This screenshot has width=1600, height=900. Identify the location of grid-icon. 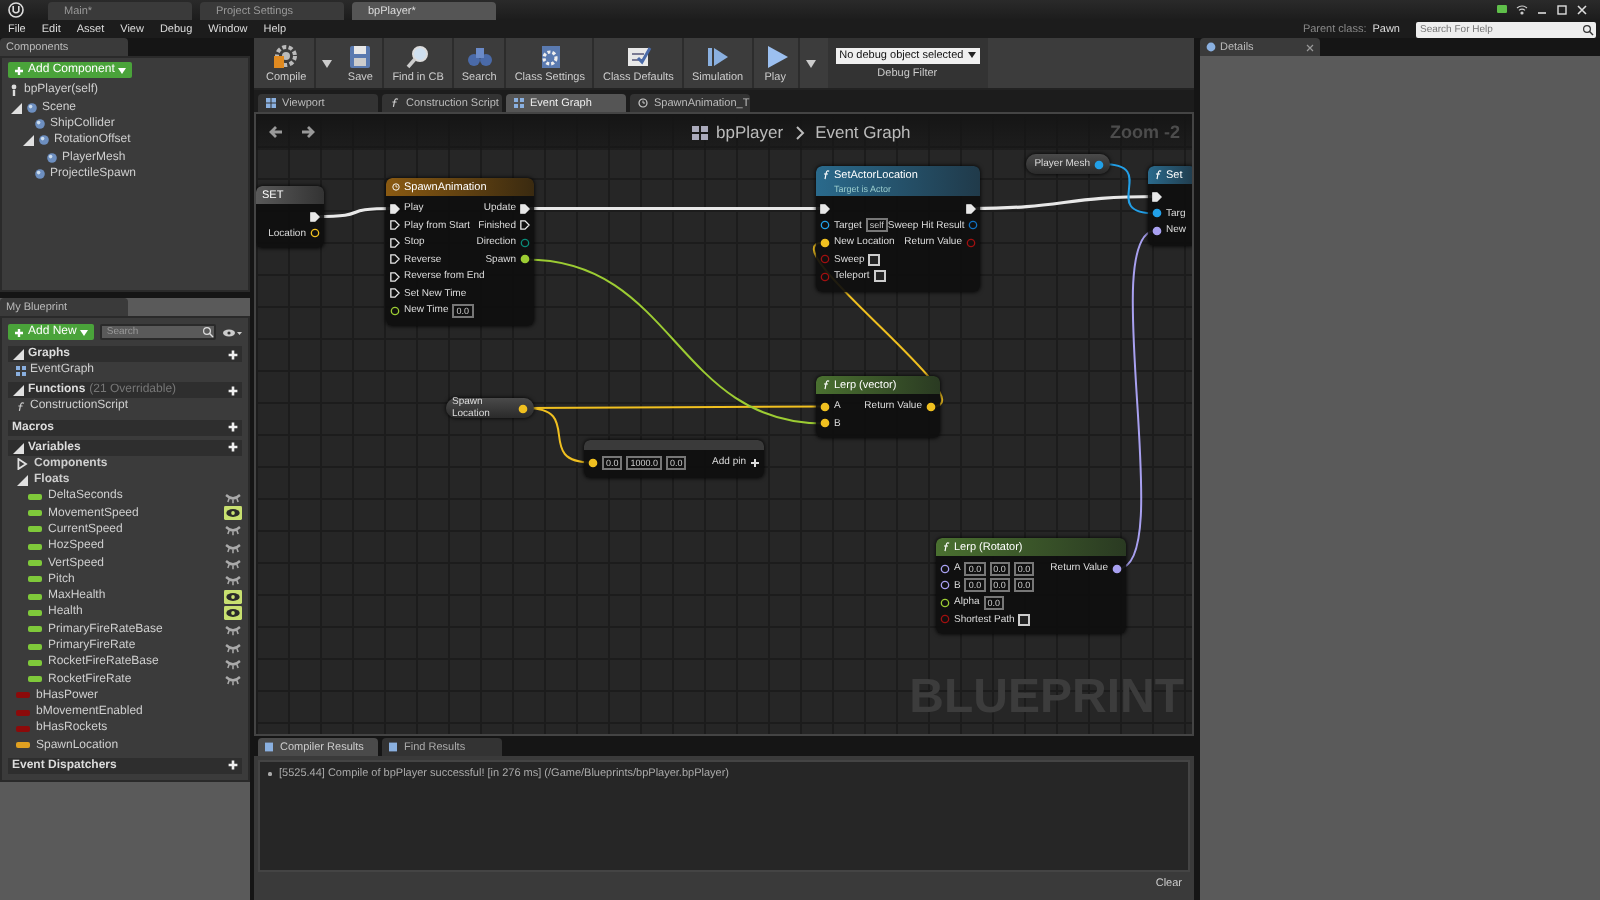
(271, 103).